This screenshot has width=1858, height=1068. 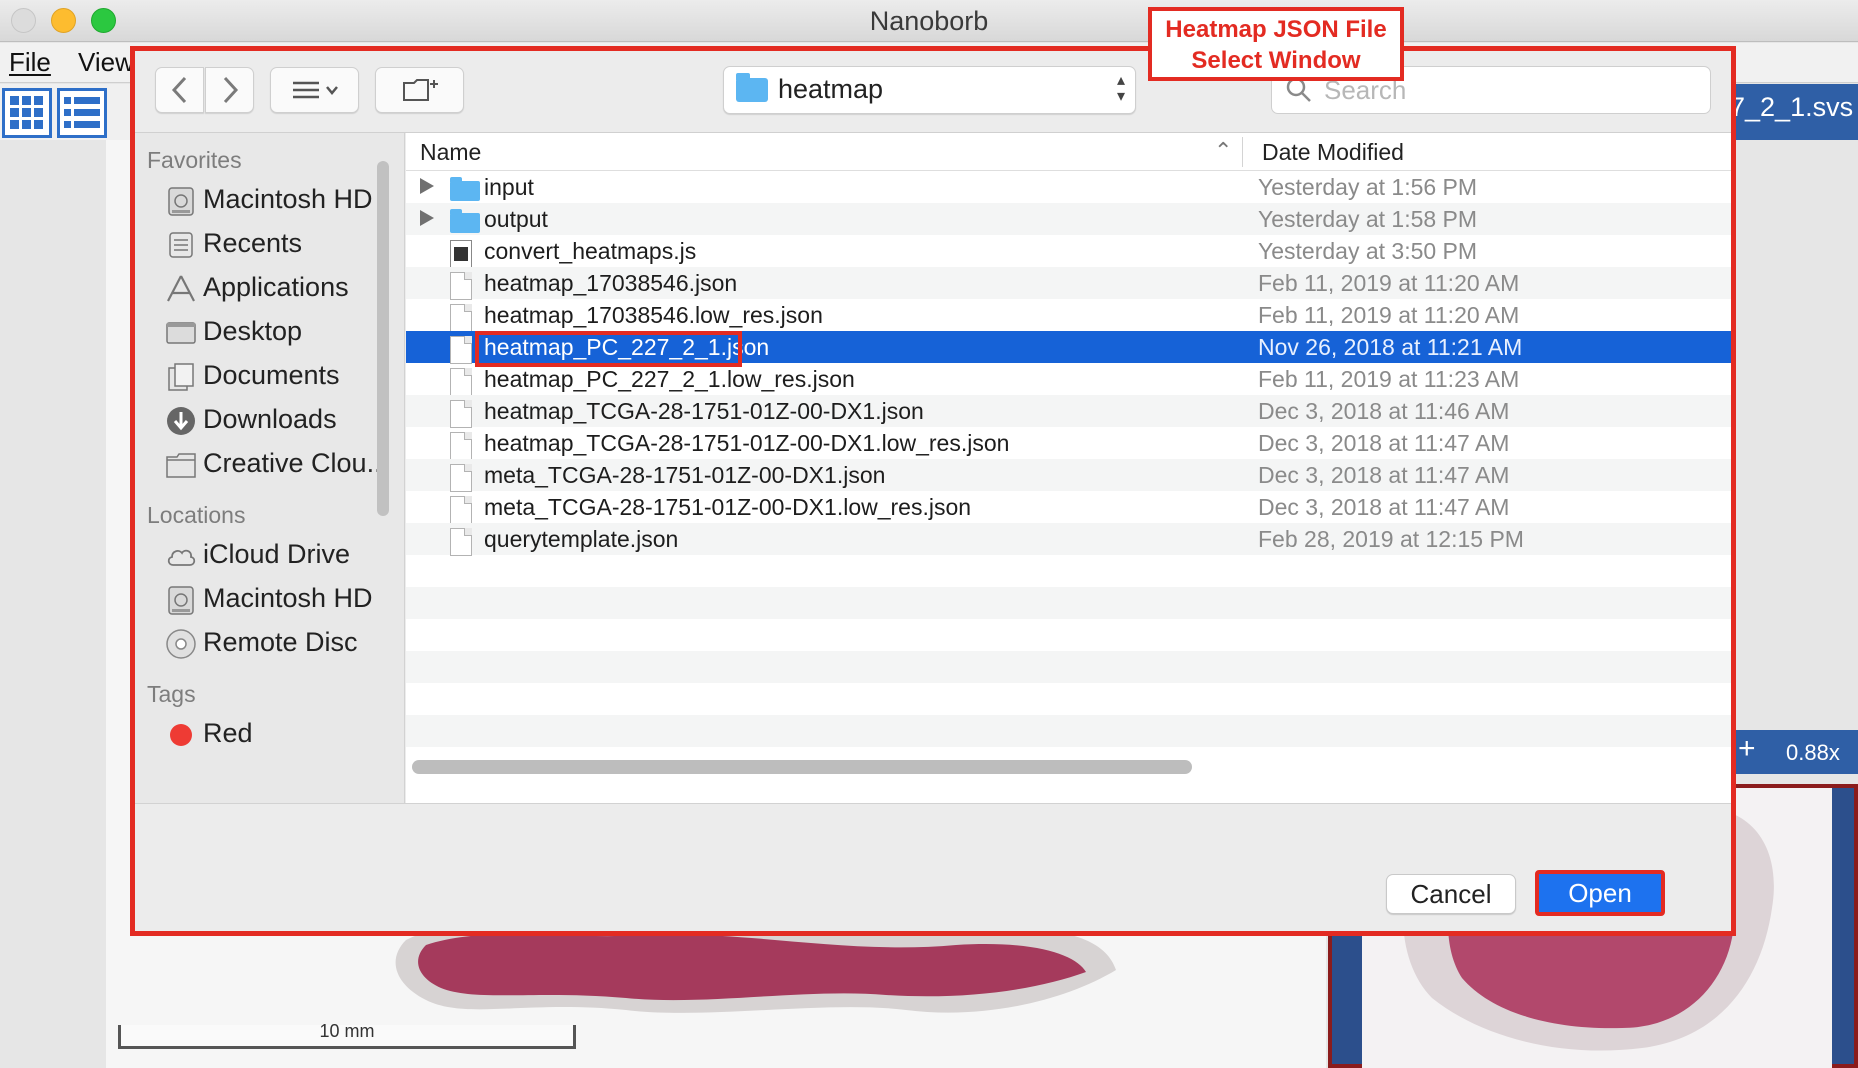 I want to click on annotation-callout: Heatmap JSON File Select Window, so click(x=1276, y=44).